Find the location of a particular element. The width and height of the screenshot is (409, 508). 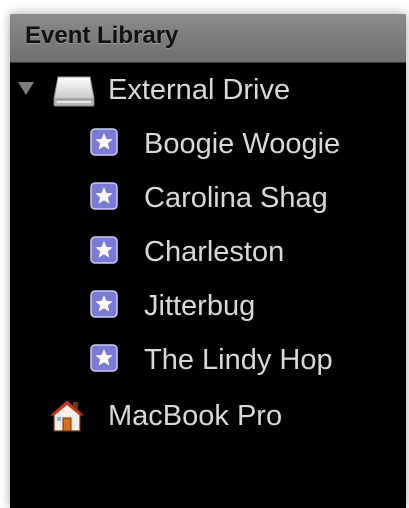

sidebar-item-macbook-pro: MacBook Pro is located at coordinates (208, 415).